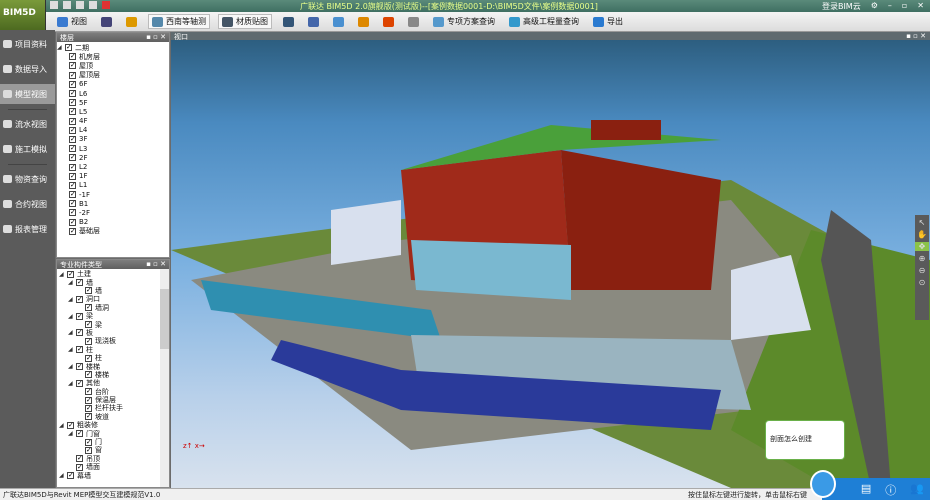 This screenshot has height=500, width=930. What do you see at coordinates (823, 484) in the screenshot?
I see `assistant-mascot` at bounding box center [823, 484].